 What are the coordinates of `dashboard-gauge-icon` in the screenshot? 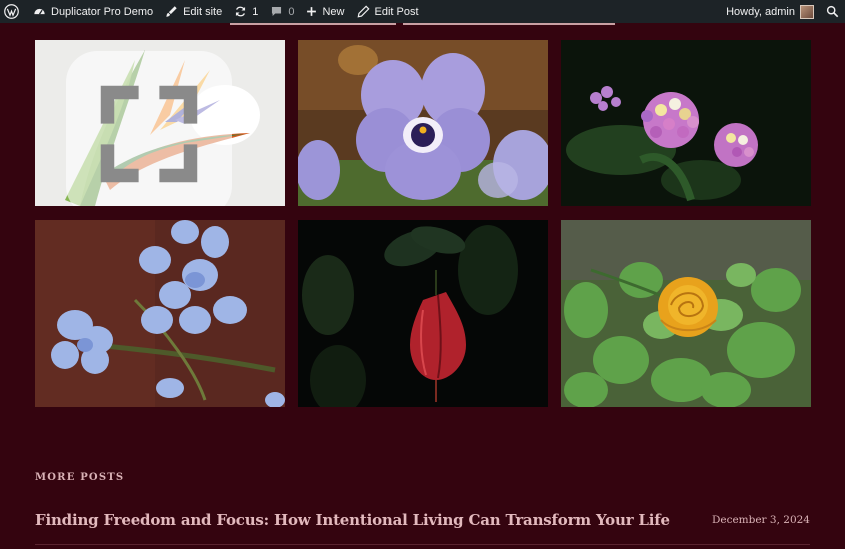 It's located at (39, 11).